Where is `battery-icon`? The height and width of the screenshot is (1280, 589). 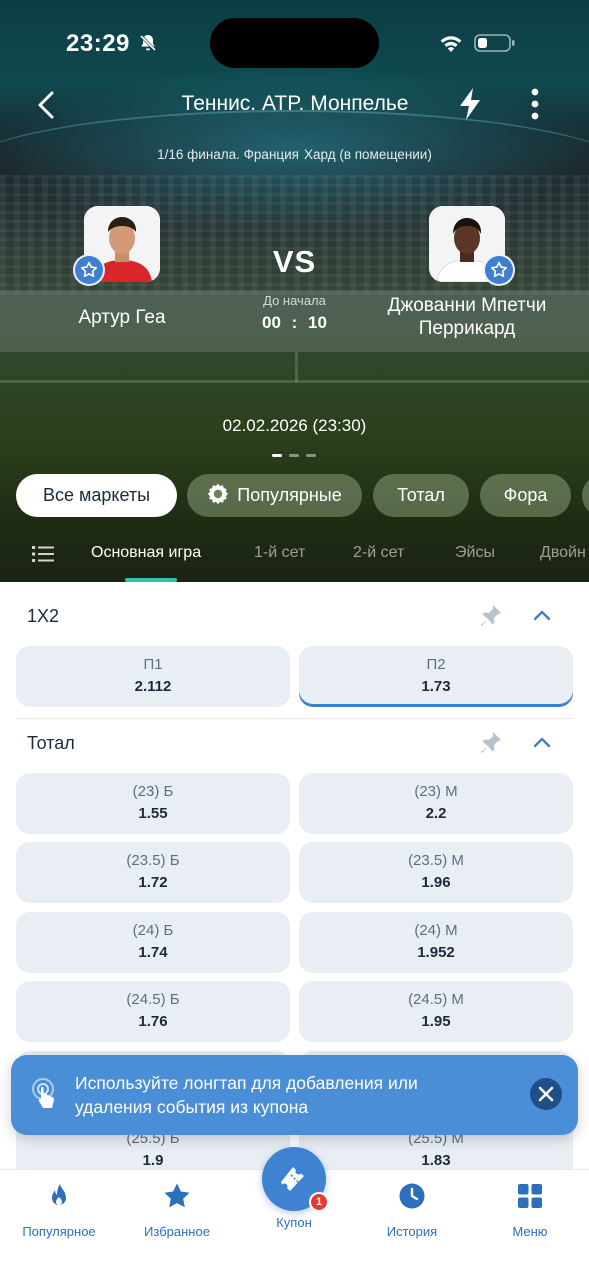
battery-icon is located at coordinates (494, 43).